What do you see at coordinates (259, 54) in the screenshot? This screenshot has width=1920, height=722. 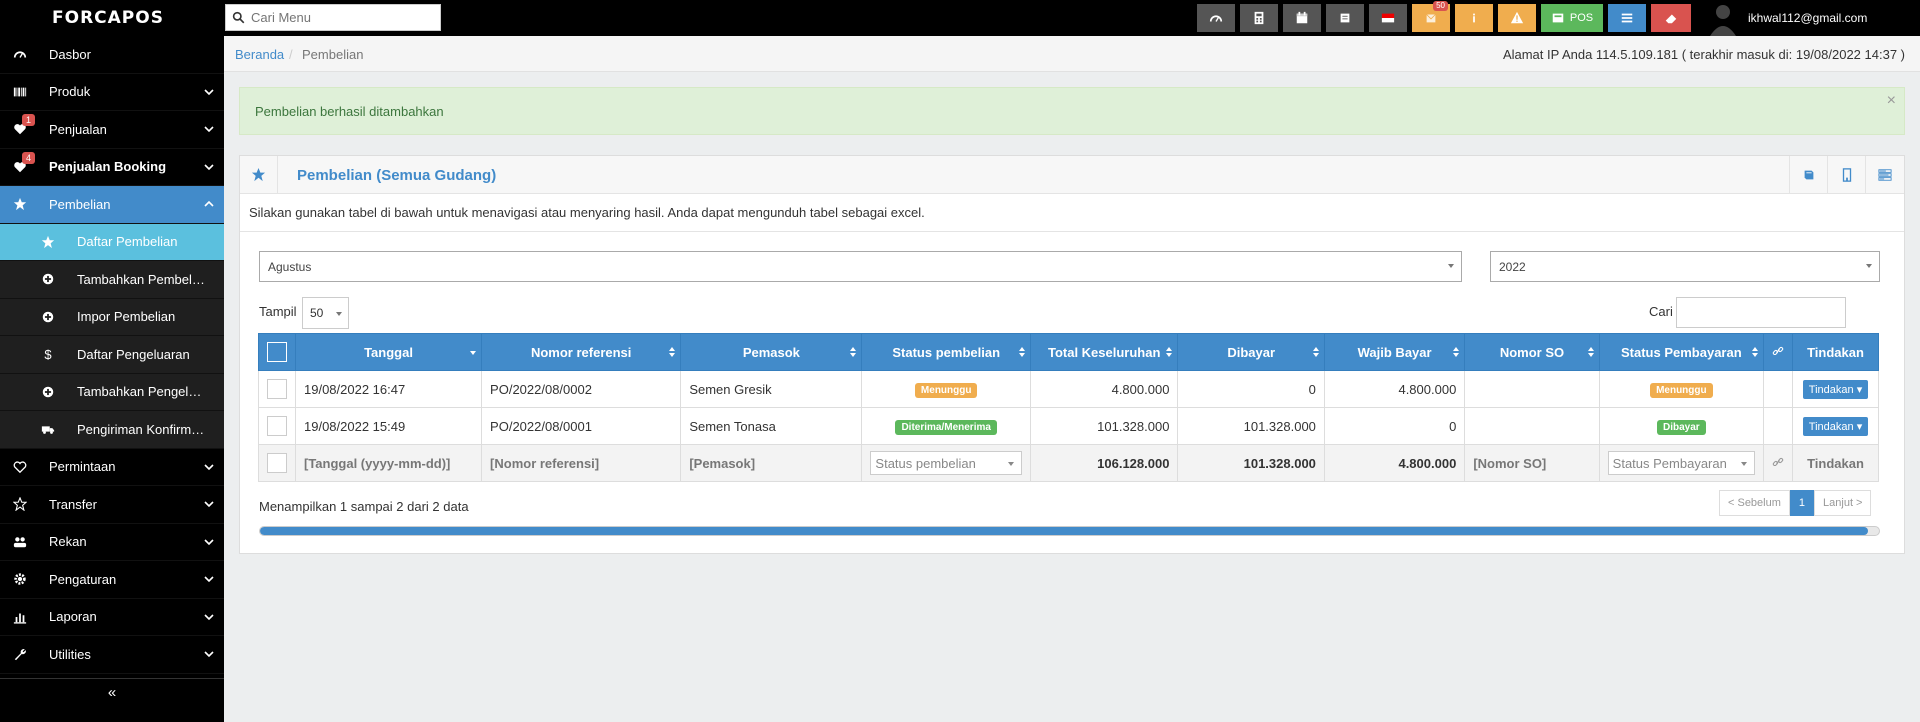 I see `breadcrumb-home-link: Beranda` at bounding box center [259, 54].